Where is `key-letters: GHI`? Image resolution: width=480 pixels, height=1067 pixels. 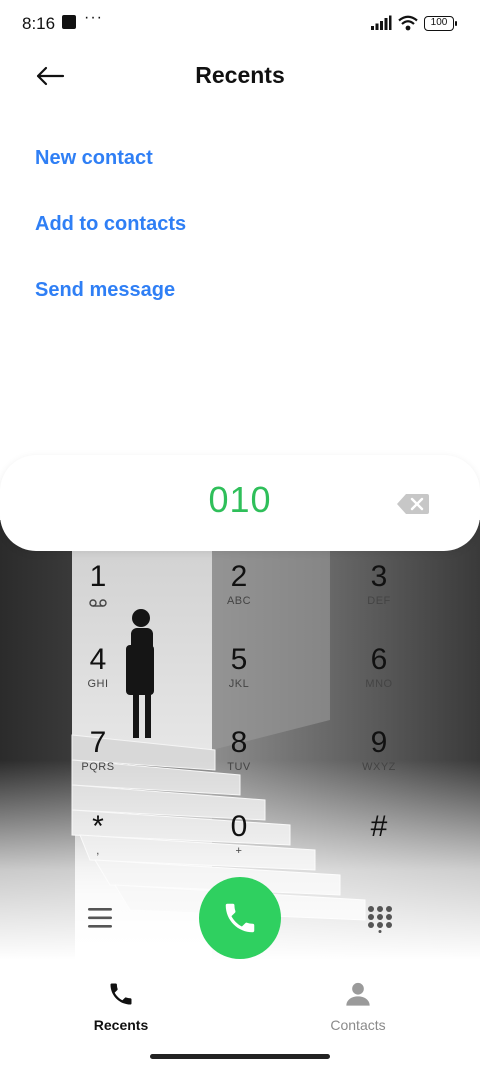 key-letters: GHI is located at coordinates (98, 684).